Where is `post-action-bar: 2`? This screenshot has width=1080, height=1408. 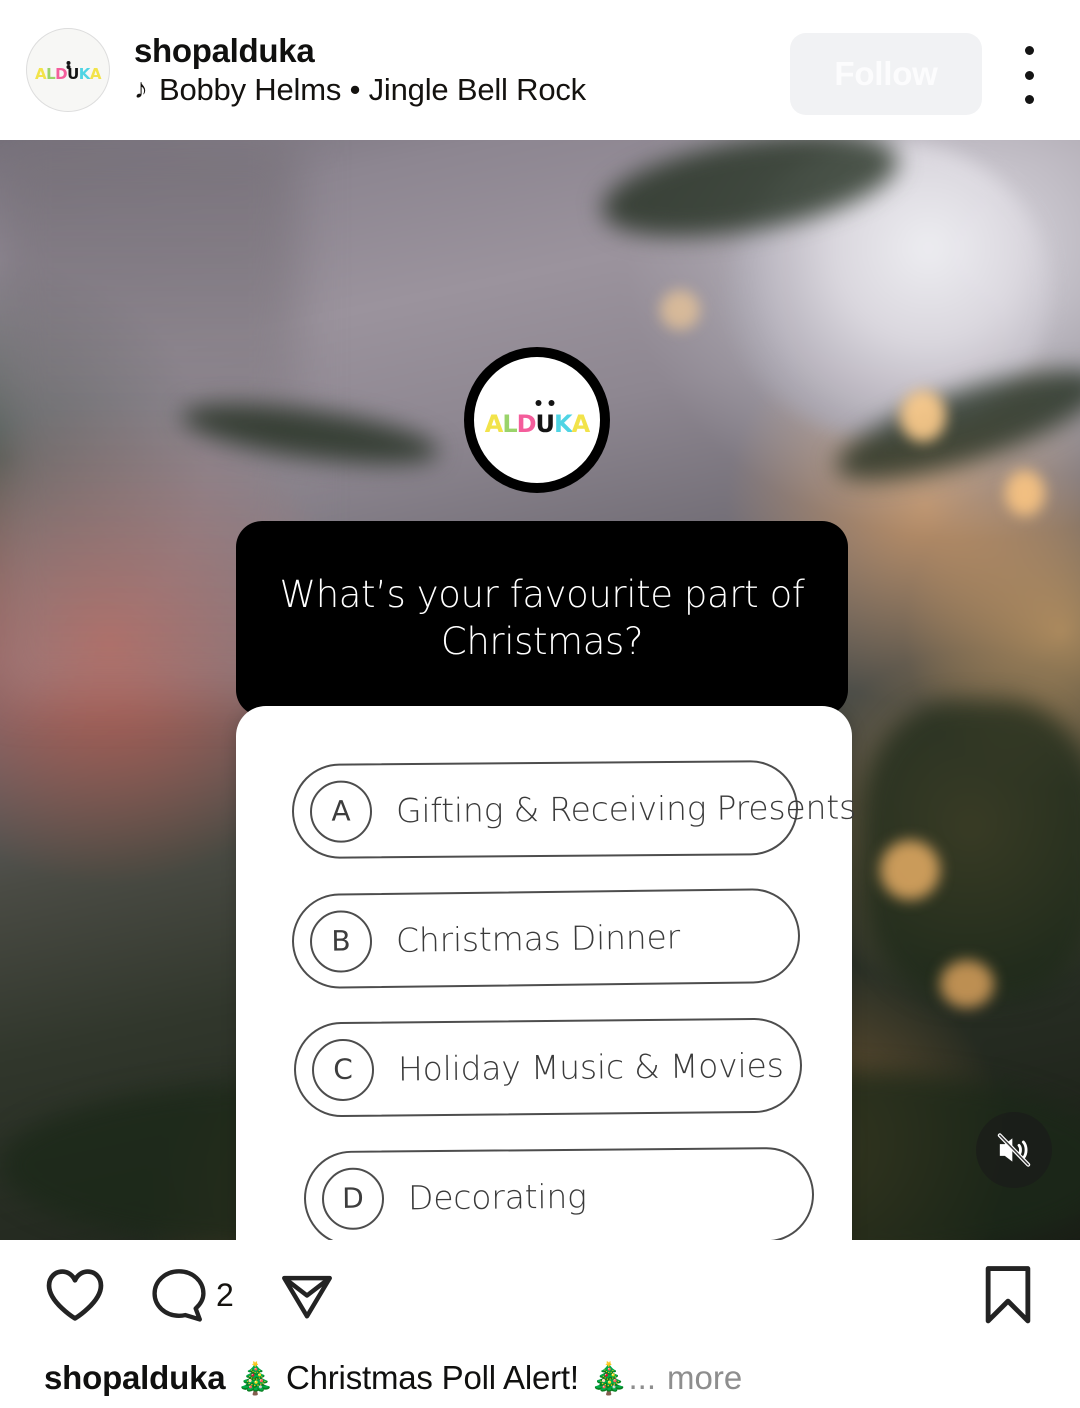 post-action-bar: 2 is located at coordinates (540, 1295).